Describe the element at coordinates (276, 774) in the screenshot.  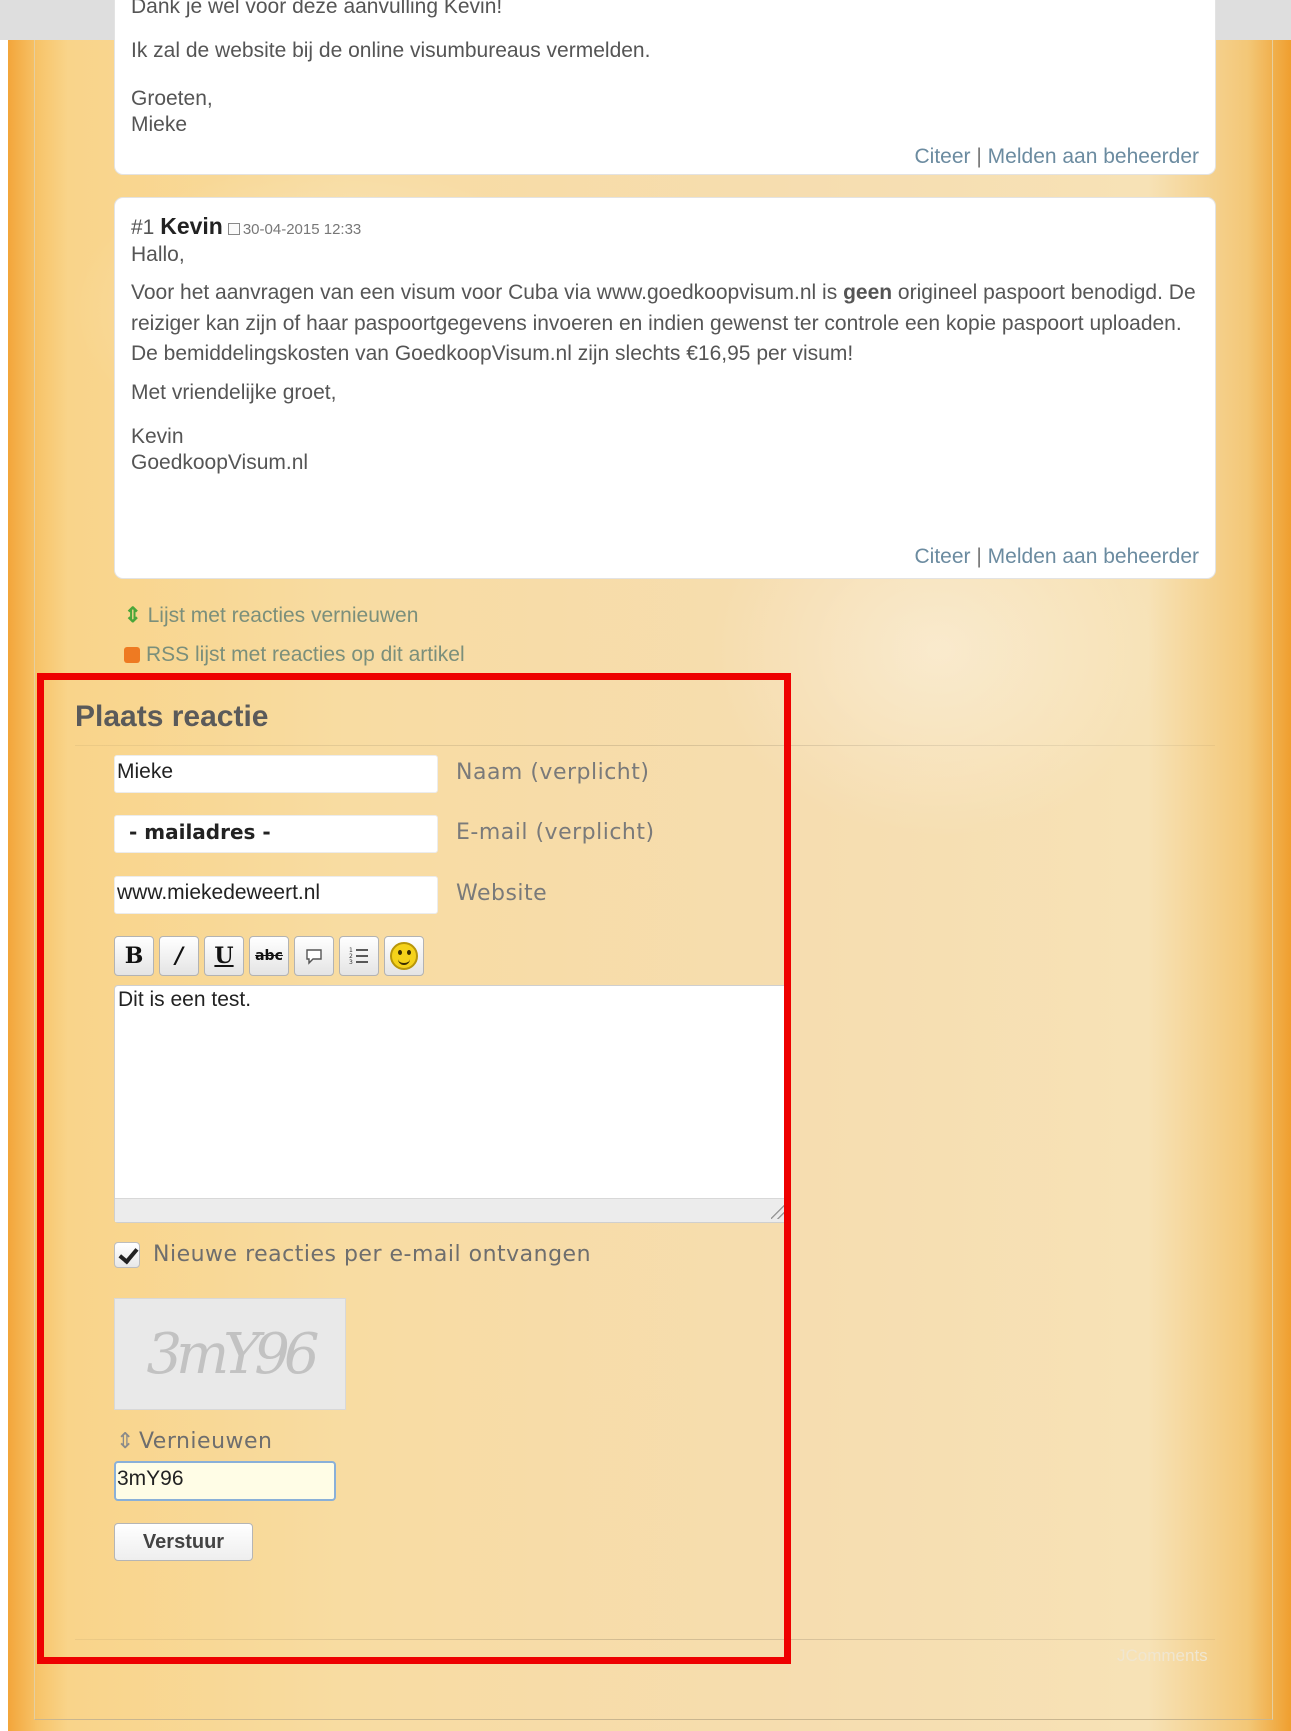
I see `name-input: Mieke` at that location.